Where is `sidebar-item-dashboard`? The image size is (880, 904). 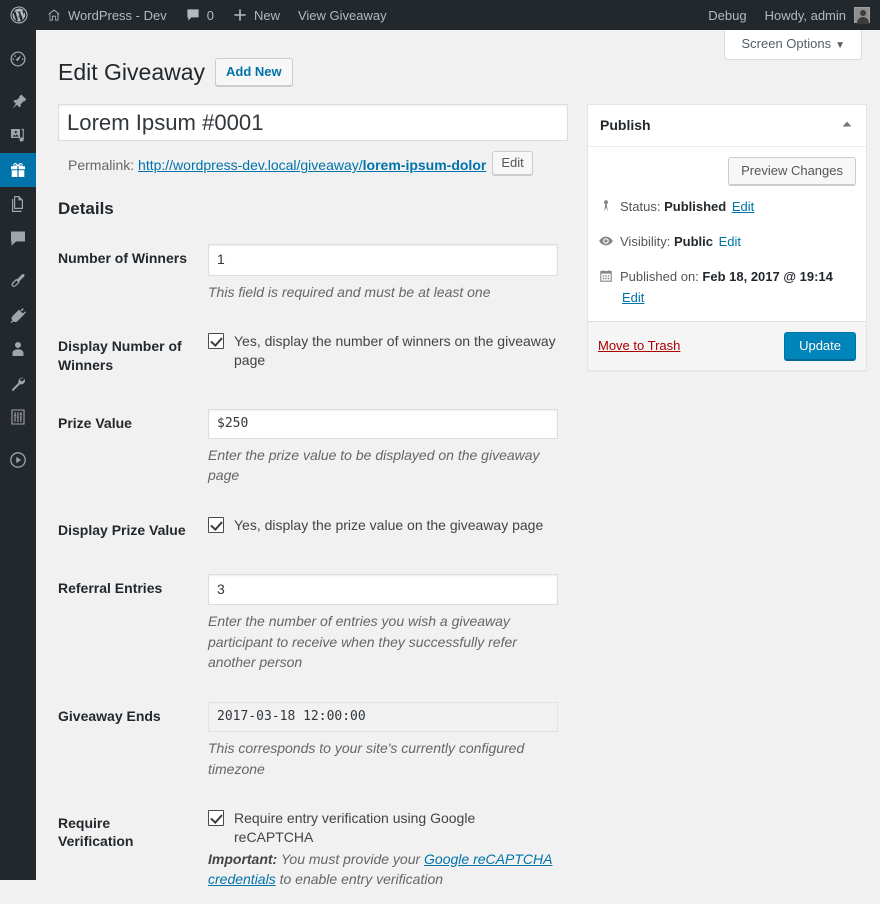 sidebar-item-dashboard is located at coordinates (18, 59).